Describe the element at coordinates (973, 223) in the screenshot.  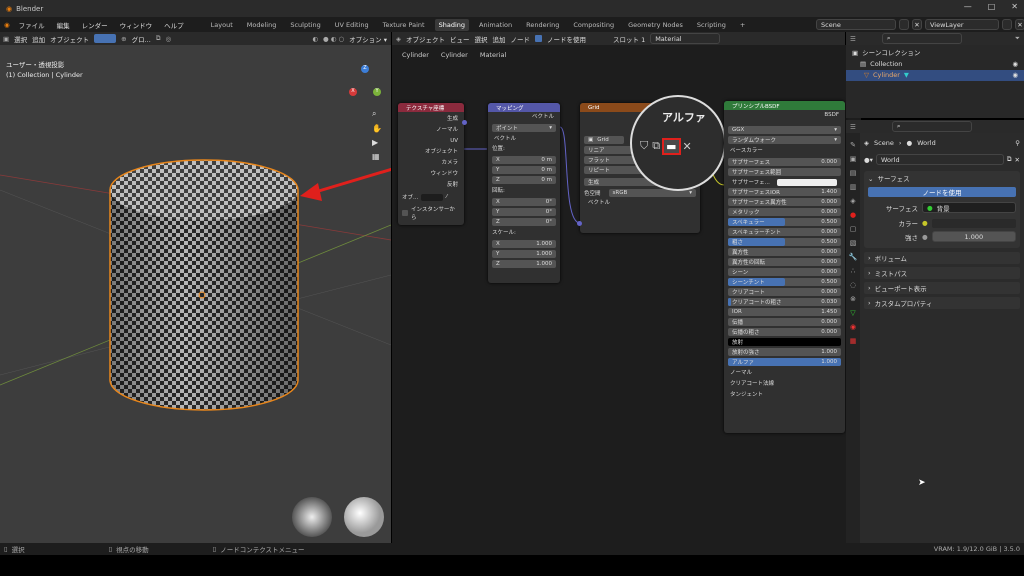
I see `background-color-swatch` at that location.